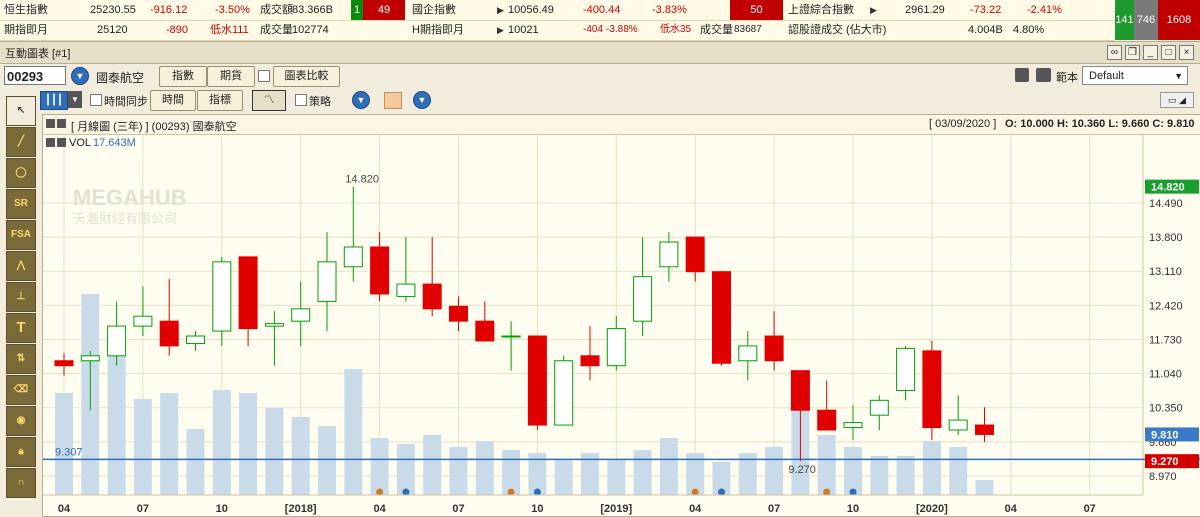 The width and height of the screenshot is (1200, 517). What do you see at coordinates (21, 390) in the screenshot?
I see `eraser-icon: ⌫` at bounding box center [21, 390].